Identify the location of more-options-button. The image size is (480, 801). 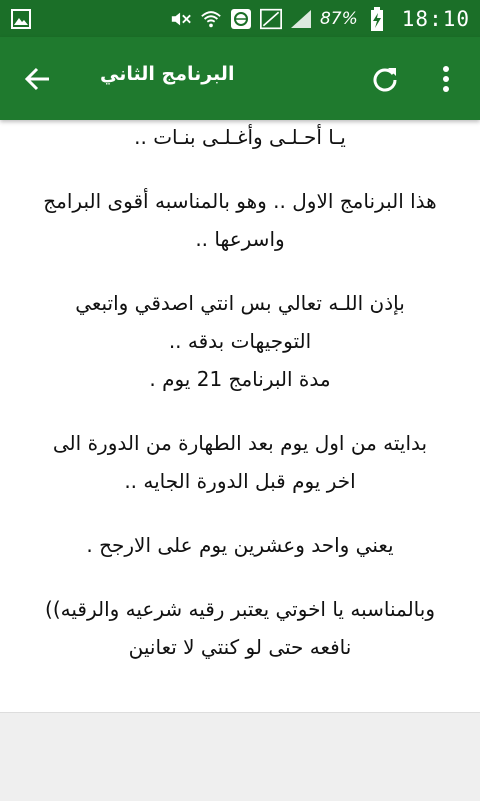
(446, 79).